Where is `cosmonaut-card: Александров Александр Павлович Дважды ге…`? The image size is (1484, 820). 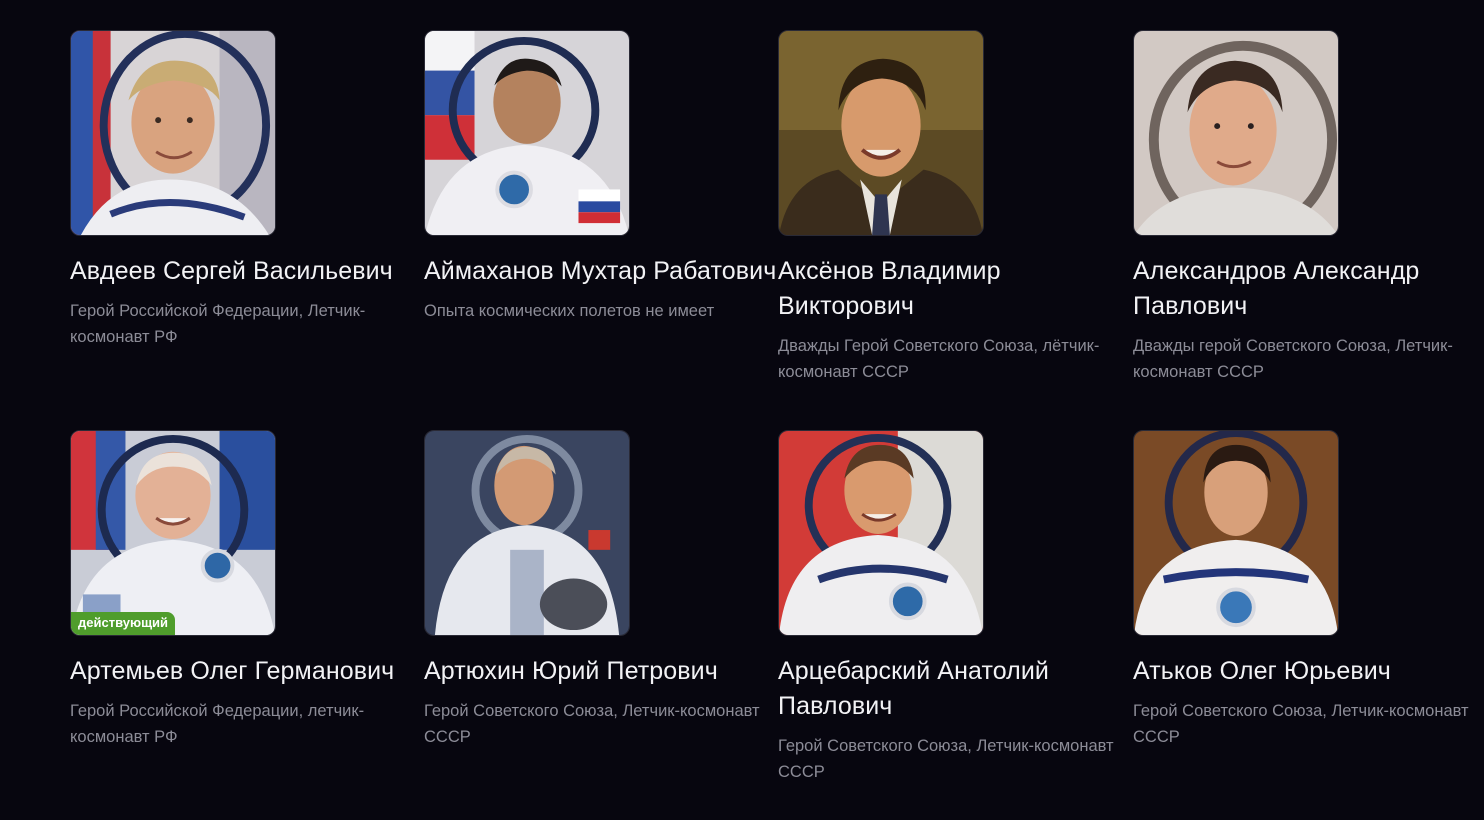 cosmonaut-card: Александров Александр Павлович Дважды ге… is located at coordinates (1308, 207).